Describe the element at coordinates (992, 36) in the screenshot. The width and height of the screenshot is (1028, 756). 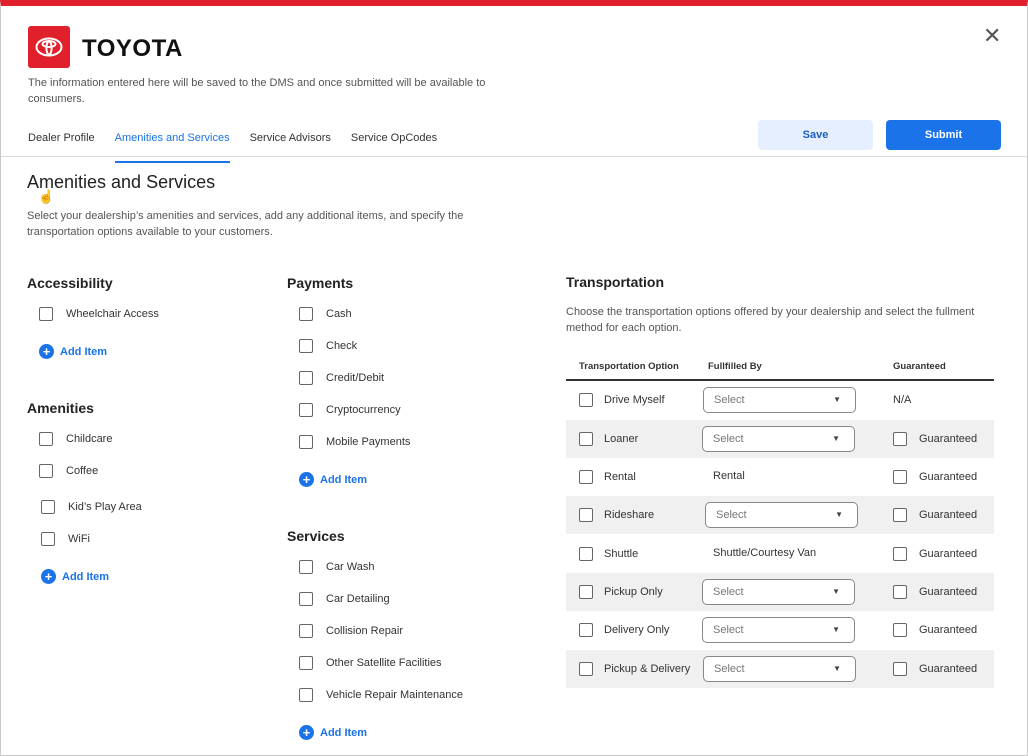
I see `close-icon: ✕` at that location.